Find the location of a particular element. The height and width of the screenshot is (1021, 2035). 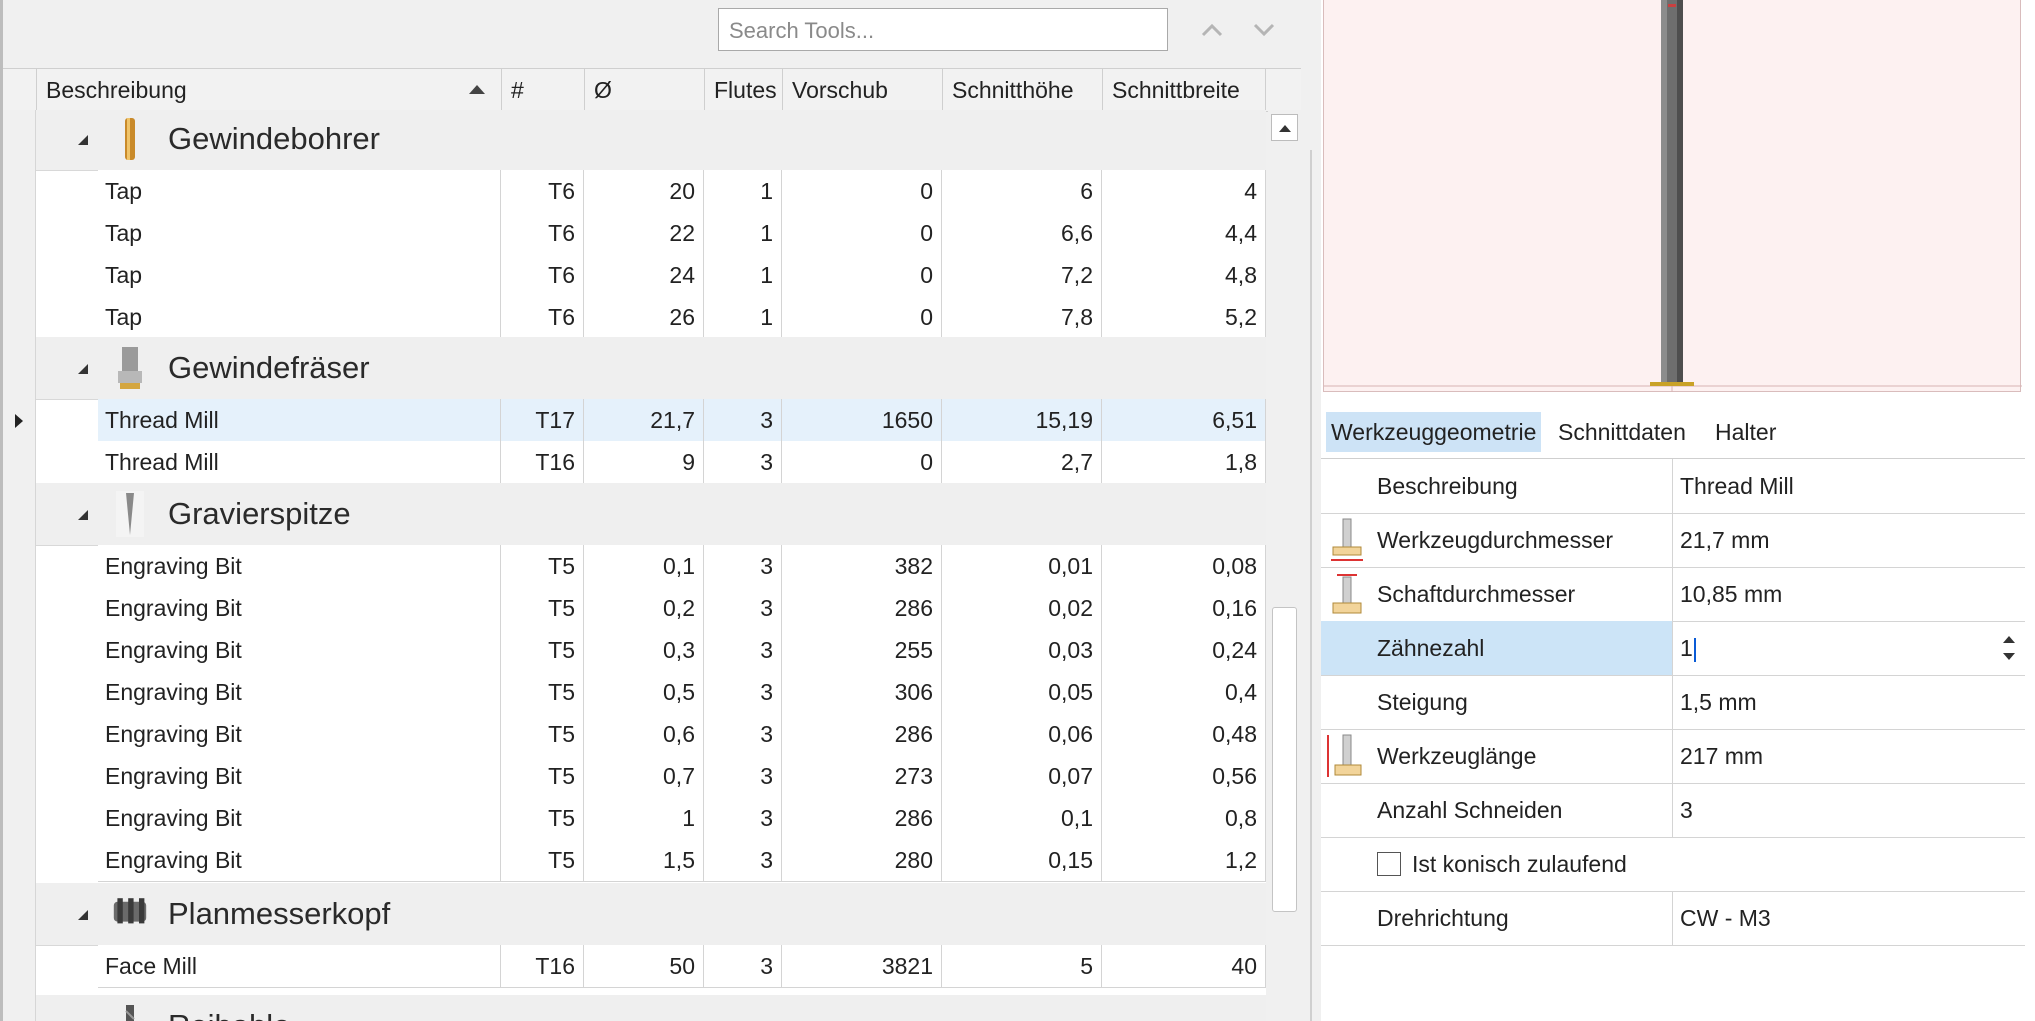

cell-beschreibung: Face Mill is located at coordinates (299, 966).